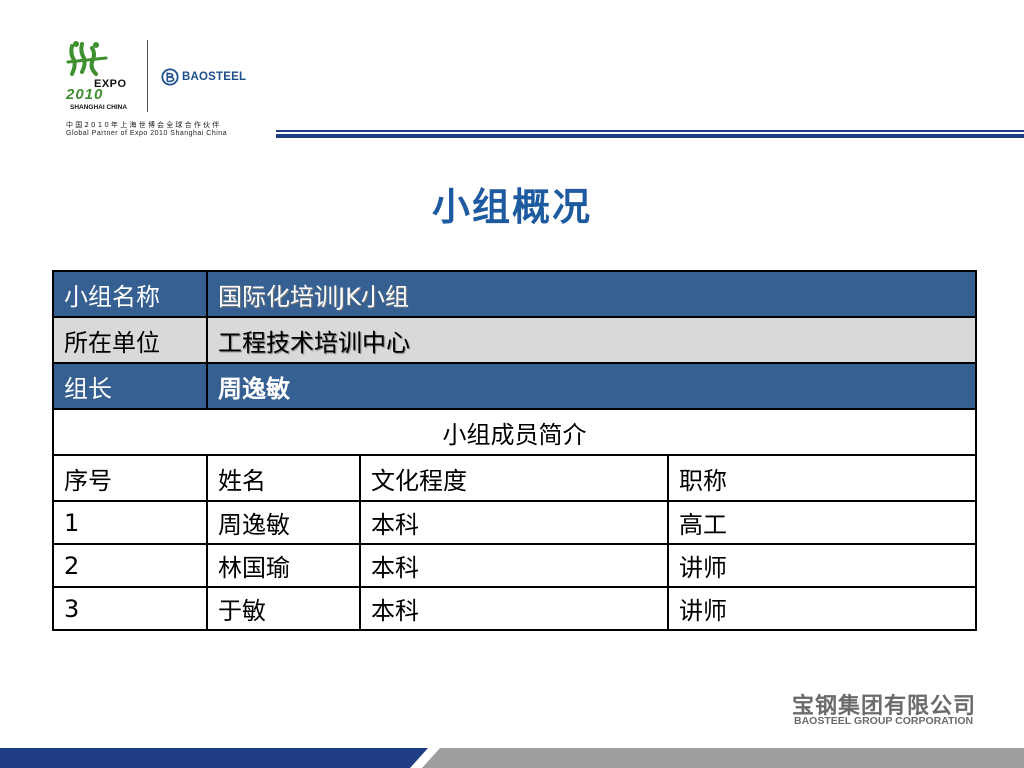 Image resolution: width=1024 pixels, height=768 pixels. What do you see at coordinates (283, 608) in the screenshot?
I see `member-name: 于敏` at bounding box center [283, 608].